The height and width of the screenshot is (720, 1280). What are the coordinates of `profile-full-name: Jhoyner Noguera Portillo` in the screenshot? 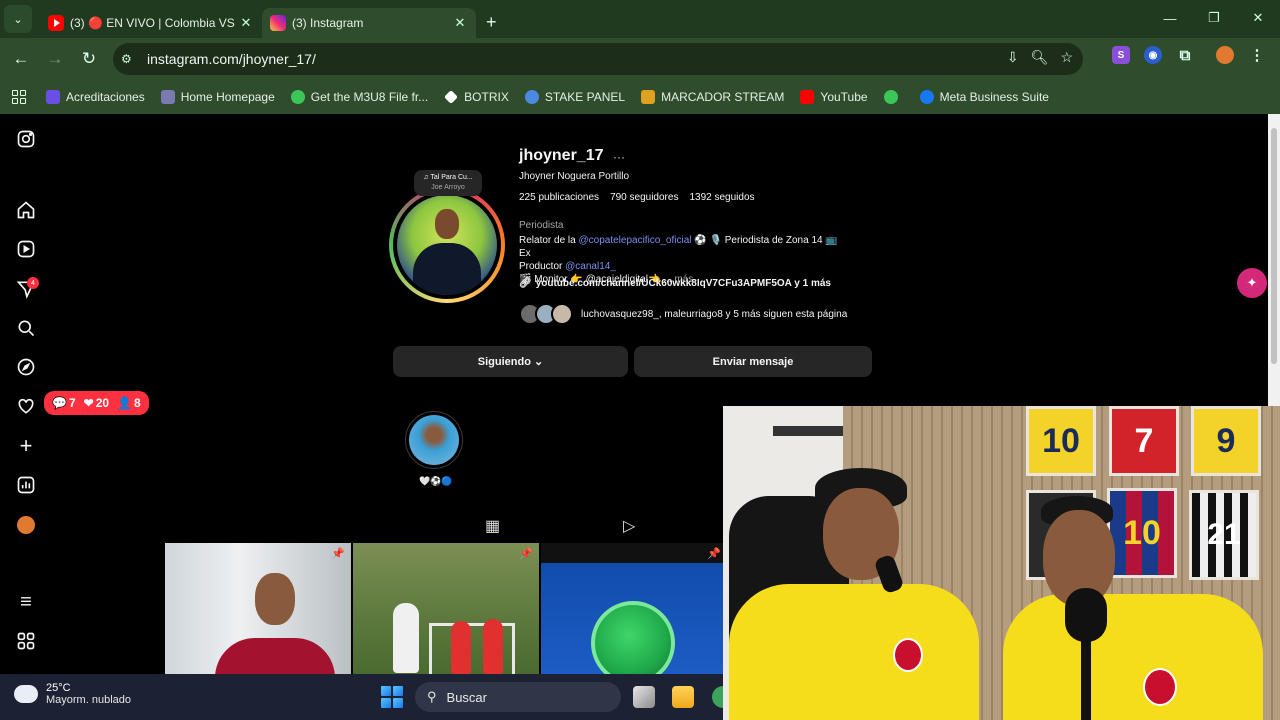 It's located at (574, 176).